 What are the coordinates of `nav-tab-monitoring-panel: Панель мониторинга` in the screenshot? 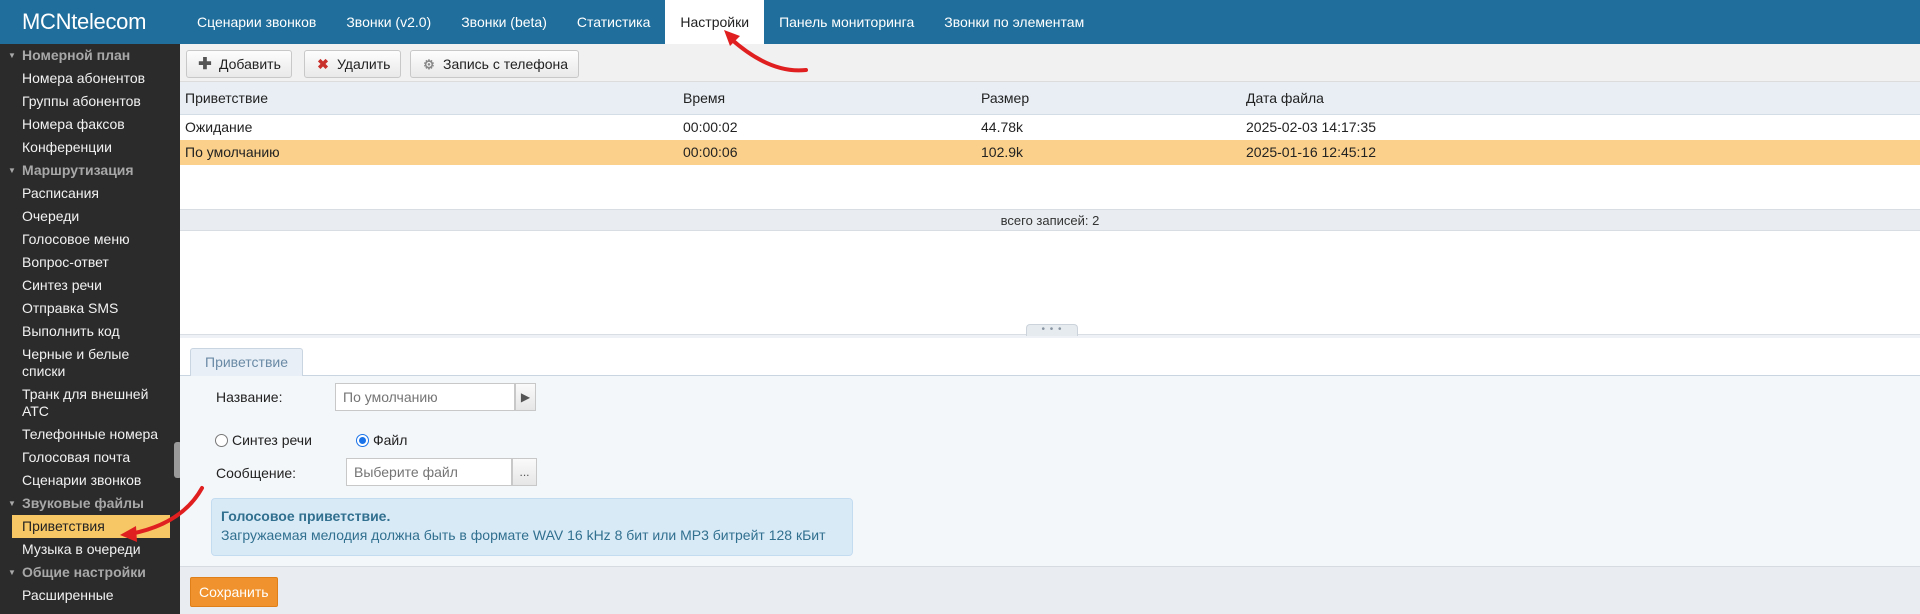 It's located at (846, 22).